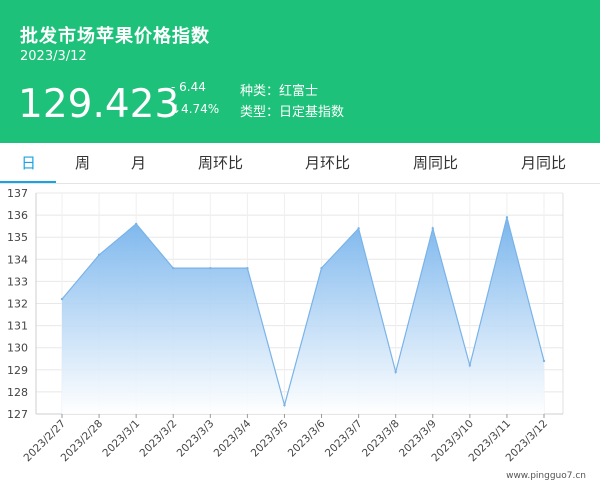  What do you see at coordinates (260, 91) in the screenshot?
I see `variety-label: 种类：` at bounding box center [260, 91].